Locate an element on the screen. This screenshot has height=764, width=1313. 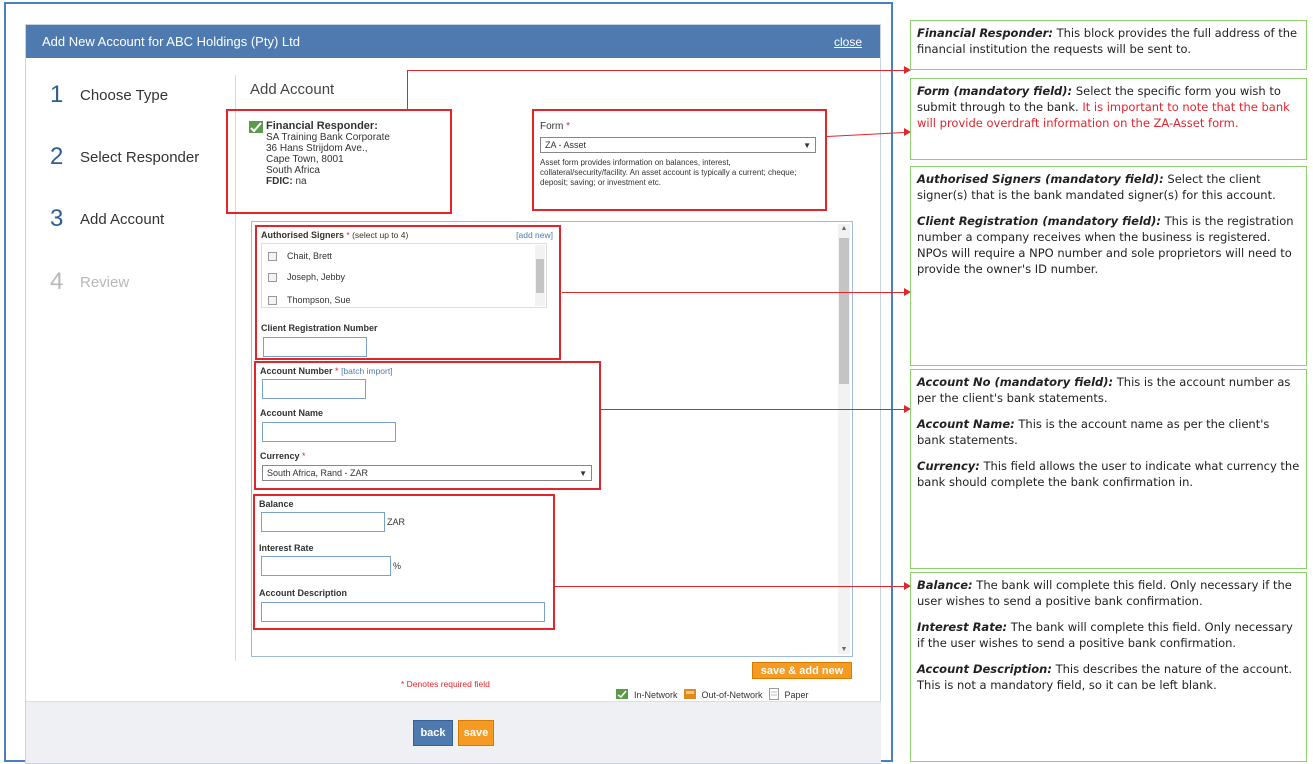
step-number: 2 is located at coordinates (57, 156).